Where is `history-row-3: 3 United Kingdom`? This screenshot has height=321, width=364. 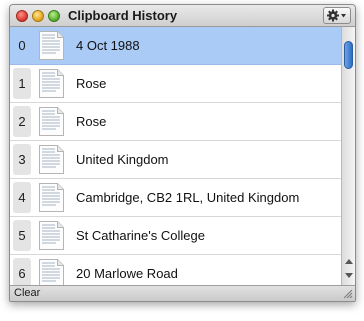
history-row-3: 3 United Kingdom is located at coordinates (175, 160).